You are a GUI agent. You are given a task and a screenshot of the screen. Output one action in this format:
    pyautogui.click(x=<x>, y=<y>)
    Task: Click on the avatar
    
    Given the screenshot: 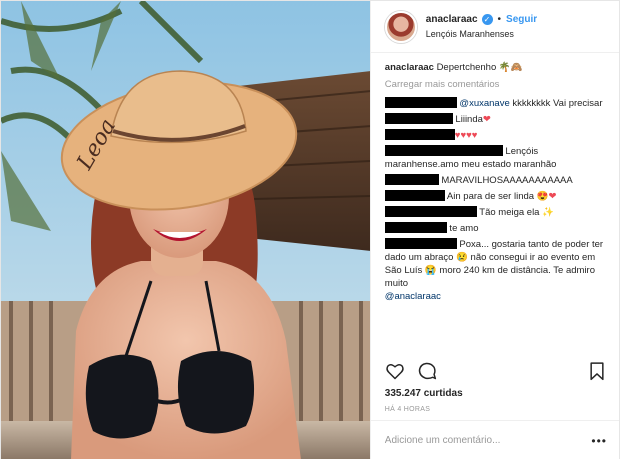 What is the action you would take?
    pyautogui.click(x=400, y=26)
    